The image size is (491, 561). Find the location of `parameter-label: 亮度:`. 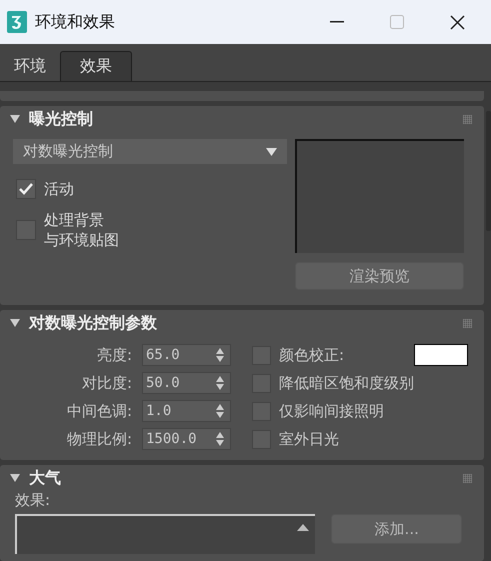

parameter-label: 亮度: is located at coordinates (114, 355).